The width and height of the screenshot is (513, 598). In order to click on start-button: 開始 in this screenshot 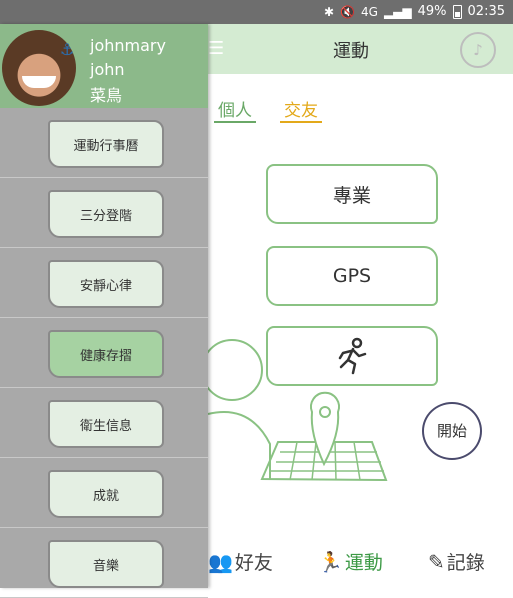, I will do `click(452, 431)`.